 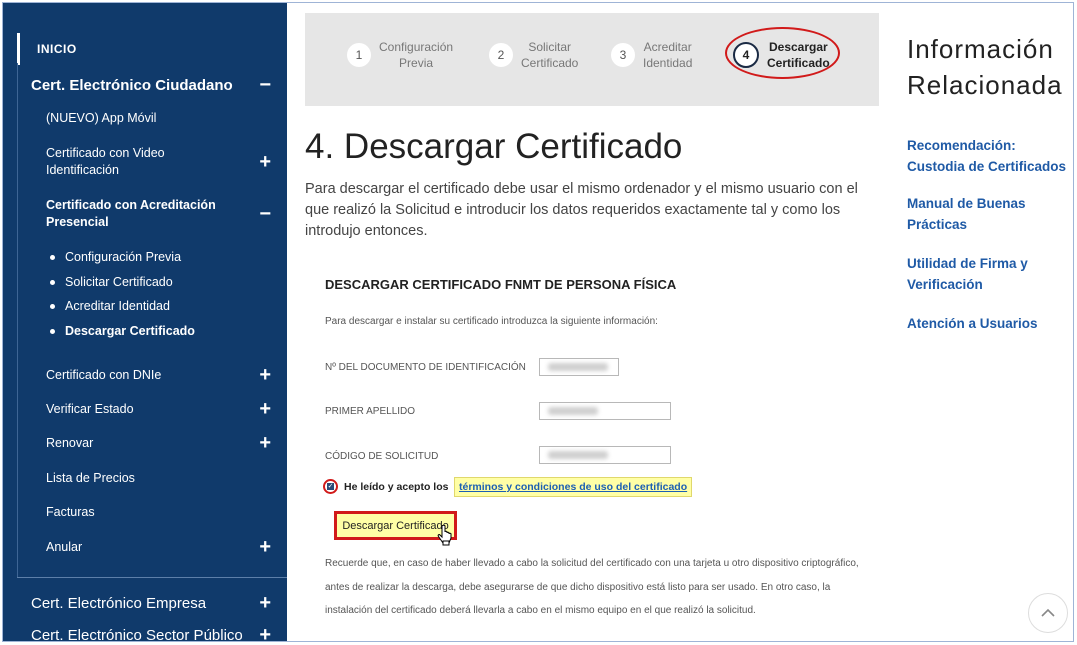 I want to click on checkbox-checked-icon: ✓, so click(x=330, y=486).